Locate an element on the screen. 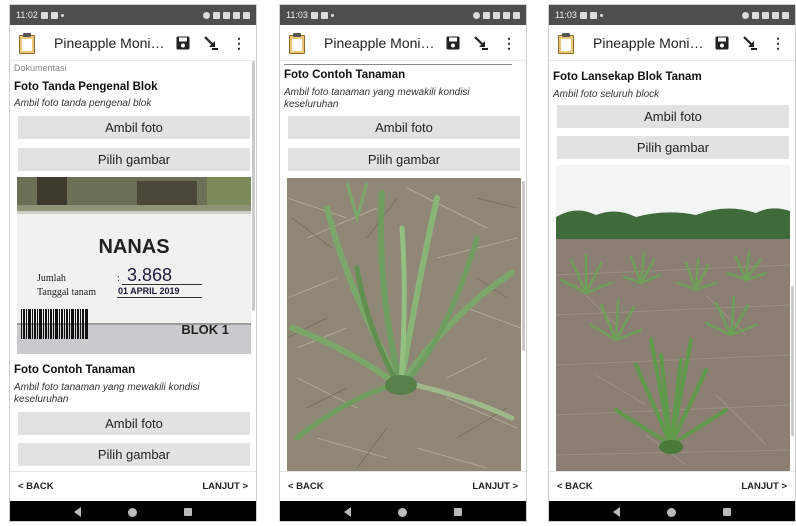  question-hint: Ambil foto seluruh block is located at coordinates (606, 94).